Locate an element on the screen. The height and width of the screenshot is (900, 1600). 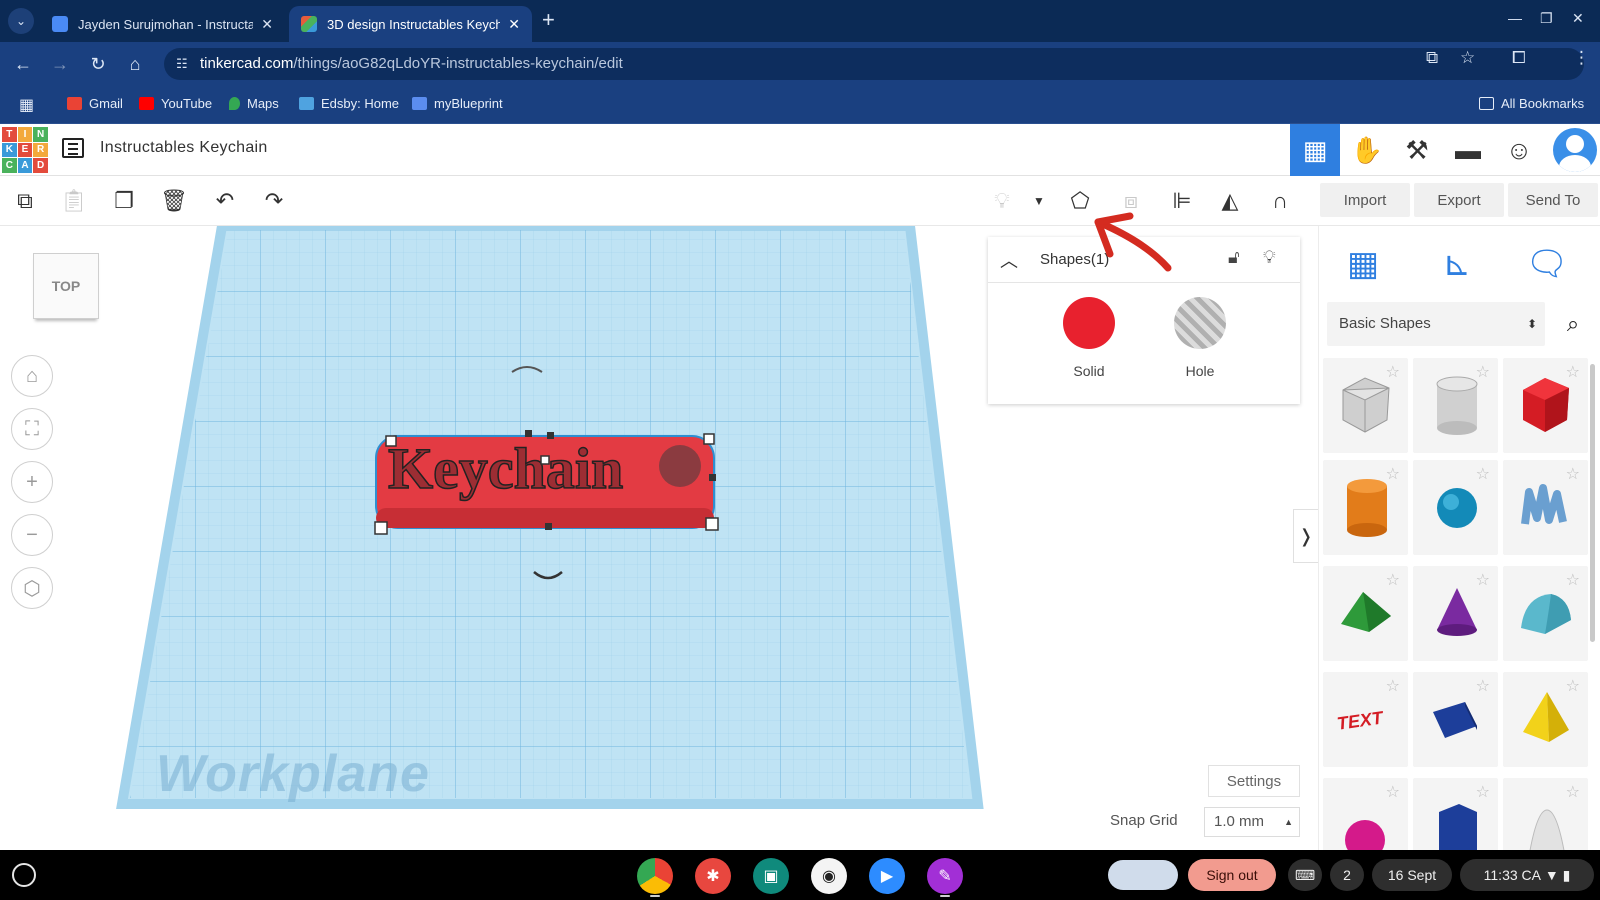
snap-grid-select: 1.0 mm ▲ is located at coordinates (1252, 822).